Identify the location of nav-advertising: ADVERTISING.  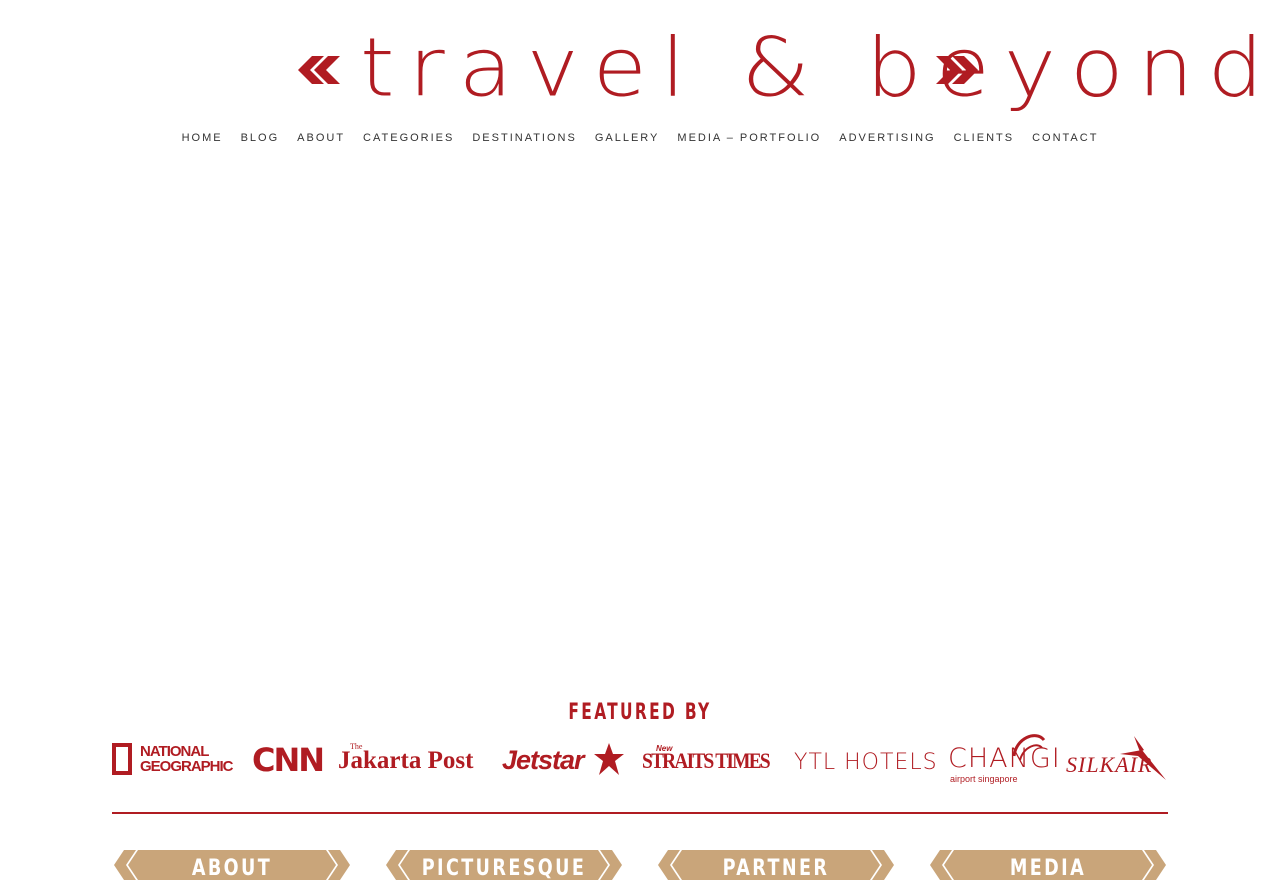
(887, 138).